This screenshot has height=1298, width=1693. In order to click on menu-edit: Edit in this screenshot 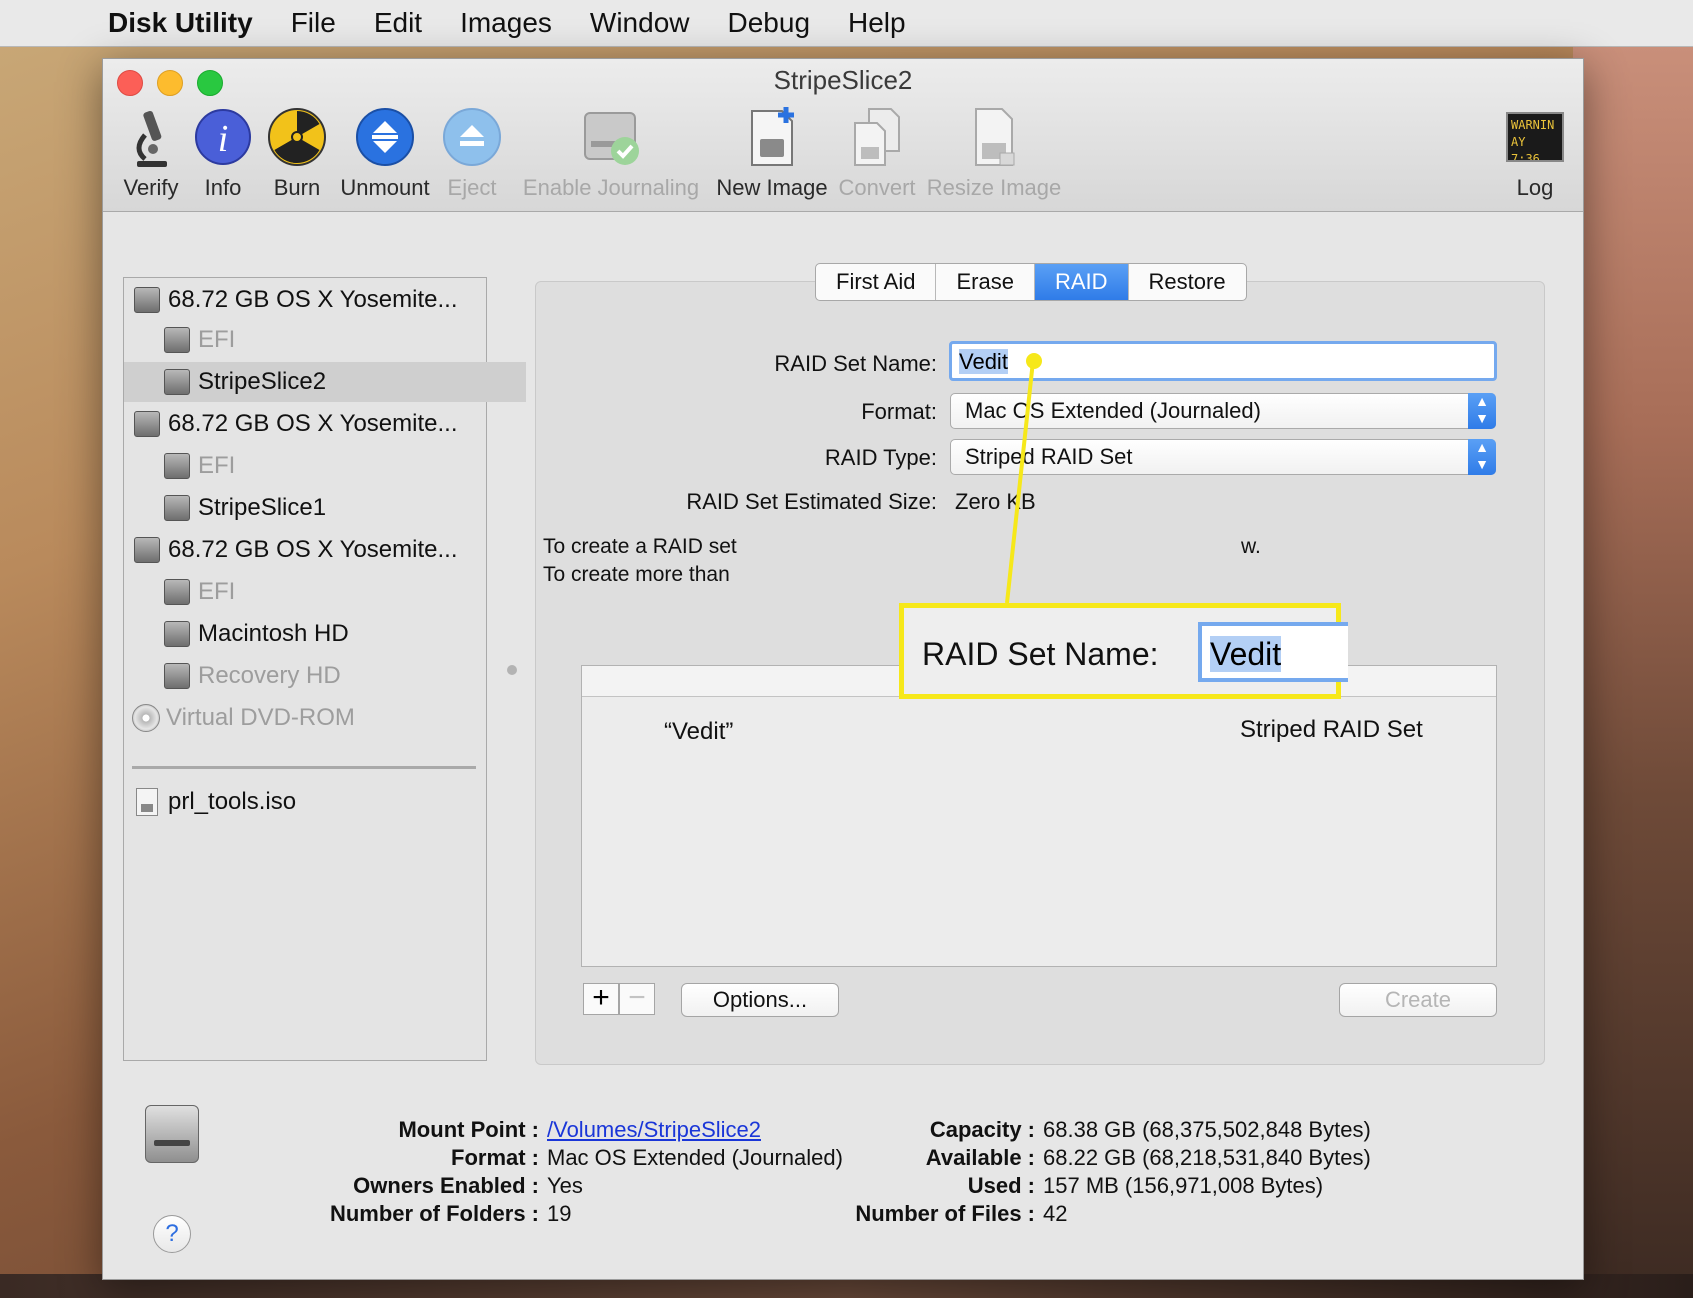, I will do `click(398, 23)`.